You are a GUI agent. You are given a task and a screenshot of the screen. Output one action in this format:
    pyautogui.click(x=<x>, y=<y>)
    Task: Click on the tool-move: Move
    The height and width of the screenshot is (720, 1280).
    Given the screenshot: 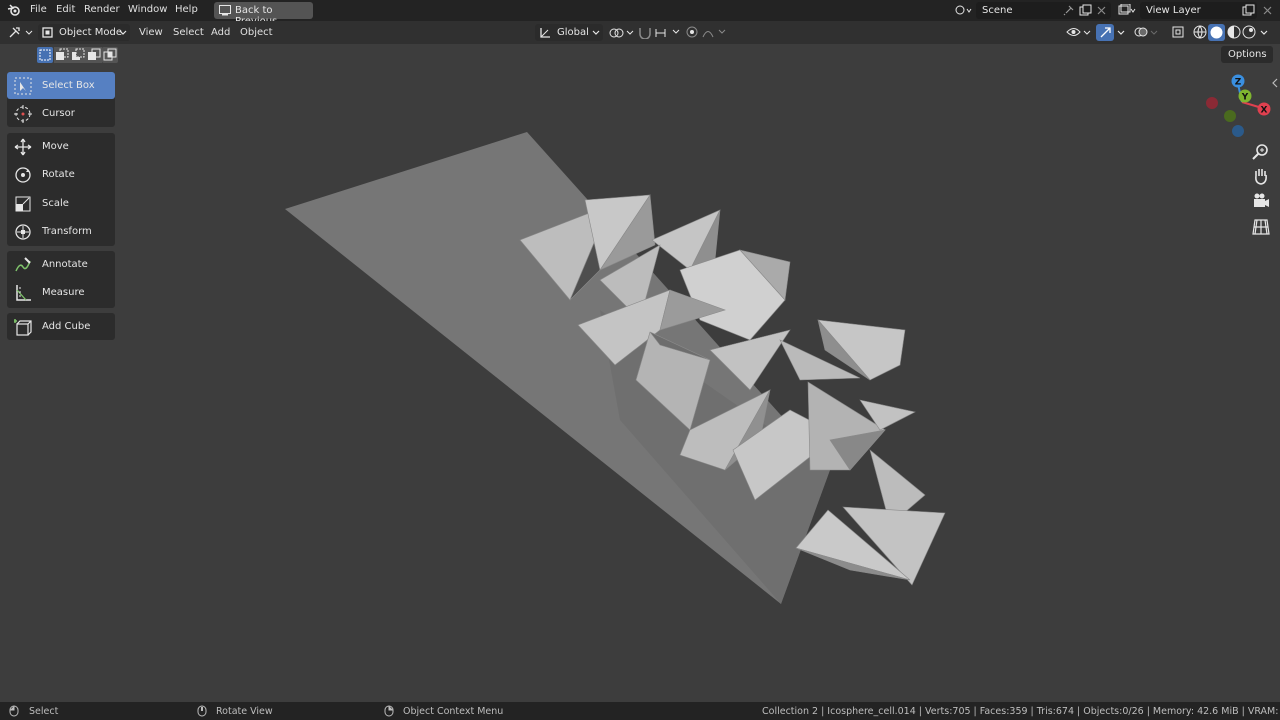 What is the action you would take?
    pyautogui.click(x=61, y=146)
    